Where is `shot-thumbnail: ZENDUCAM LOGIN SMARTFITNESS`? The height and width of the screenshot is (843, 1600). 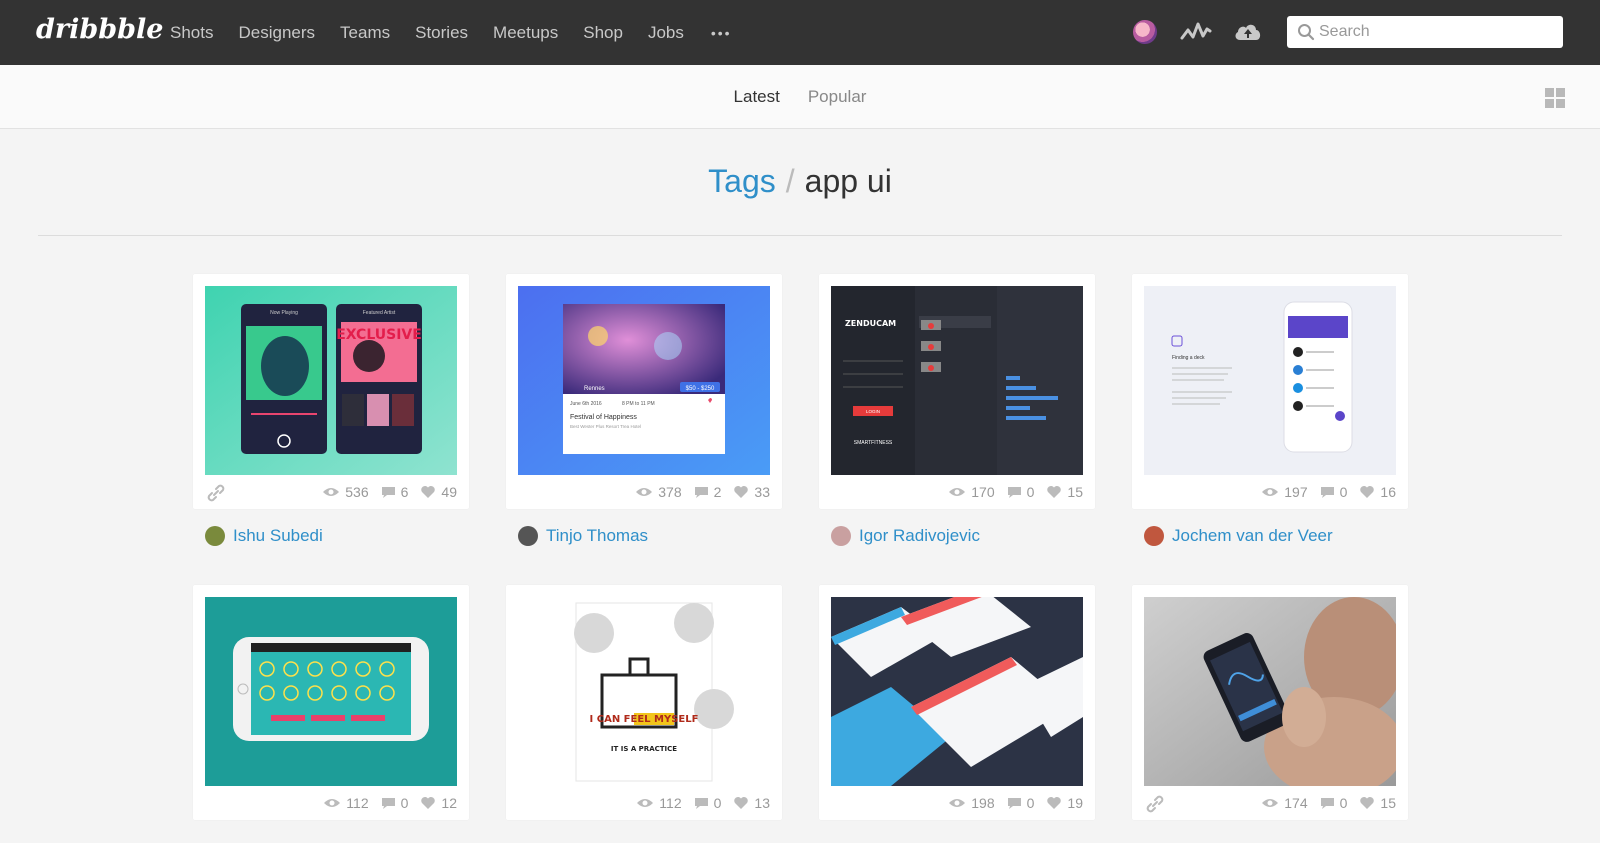
shot-thumbnail: ZENDUCAM LOGIN SMARTFITNESS is located at coordinates (957, 380).